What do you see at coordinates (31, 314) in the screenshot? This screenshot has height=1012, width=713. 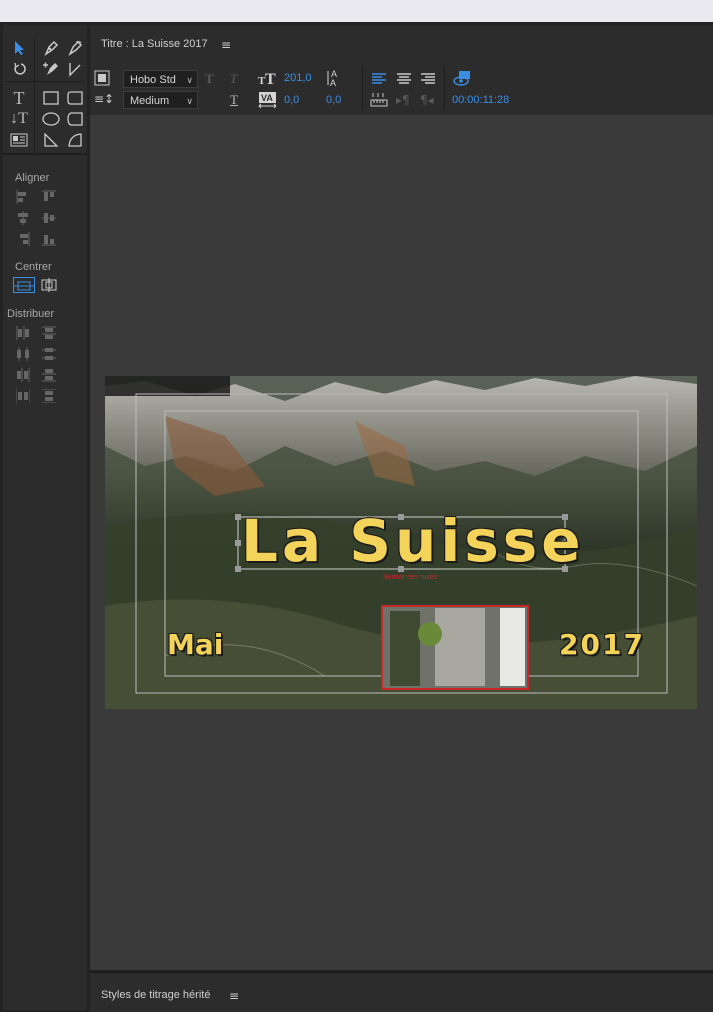 I see `distribute-section-label: Distribuer` at bounding box center [31, 314].